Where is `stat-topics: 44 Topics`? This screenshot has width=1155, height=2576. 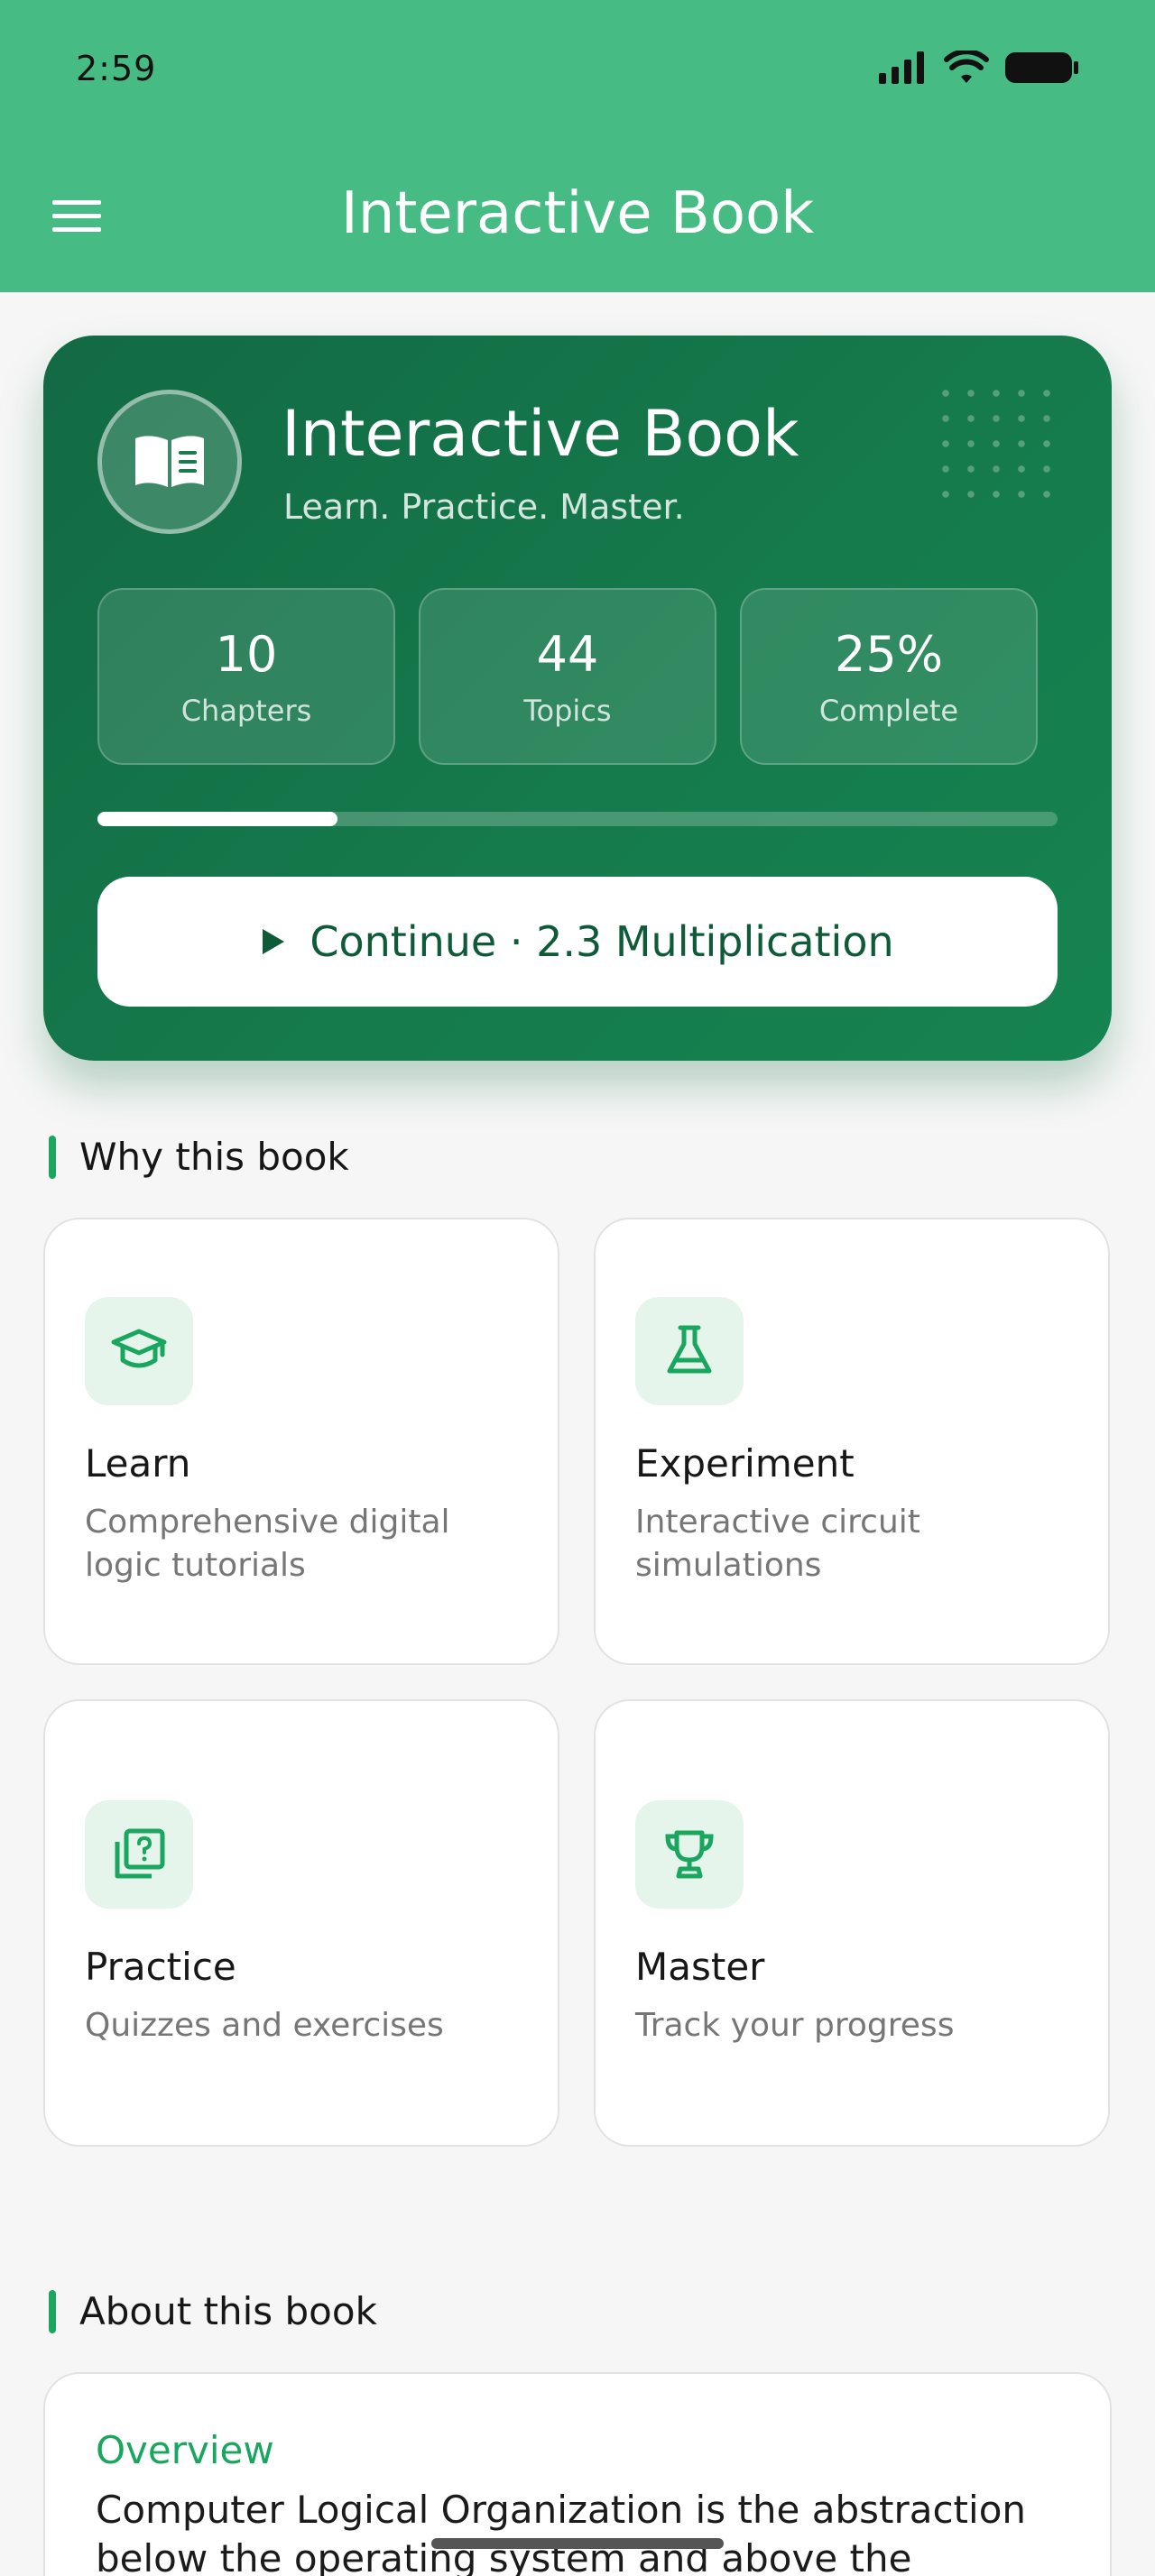
stat-topics: 44 Topics is located at coordinates (567, 677).